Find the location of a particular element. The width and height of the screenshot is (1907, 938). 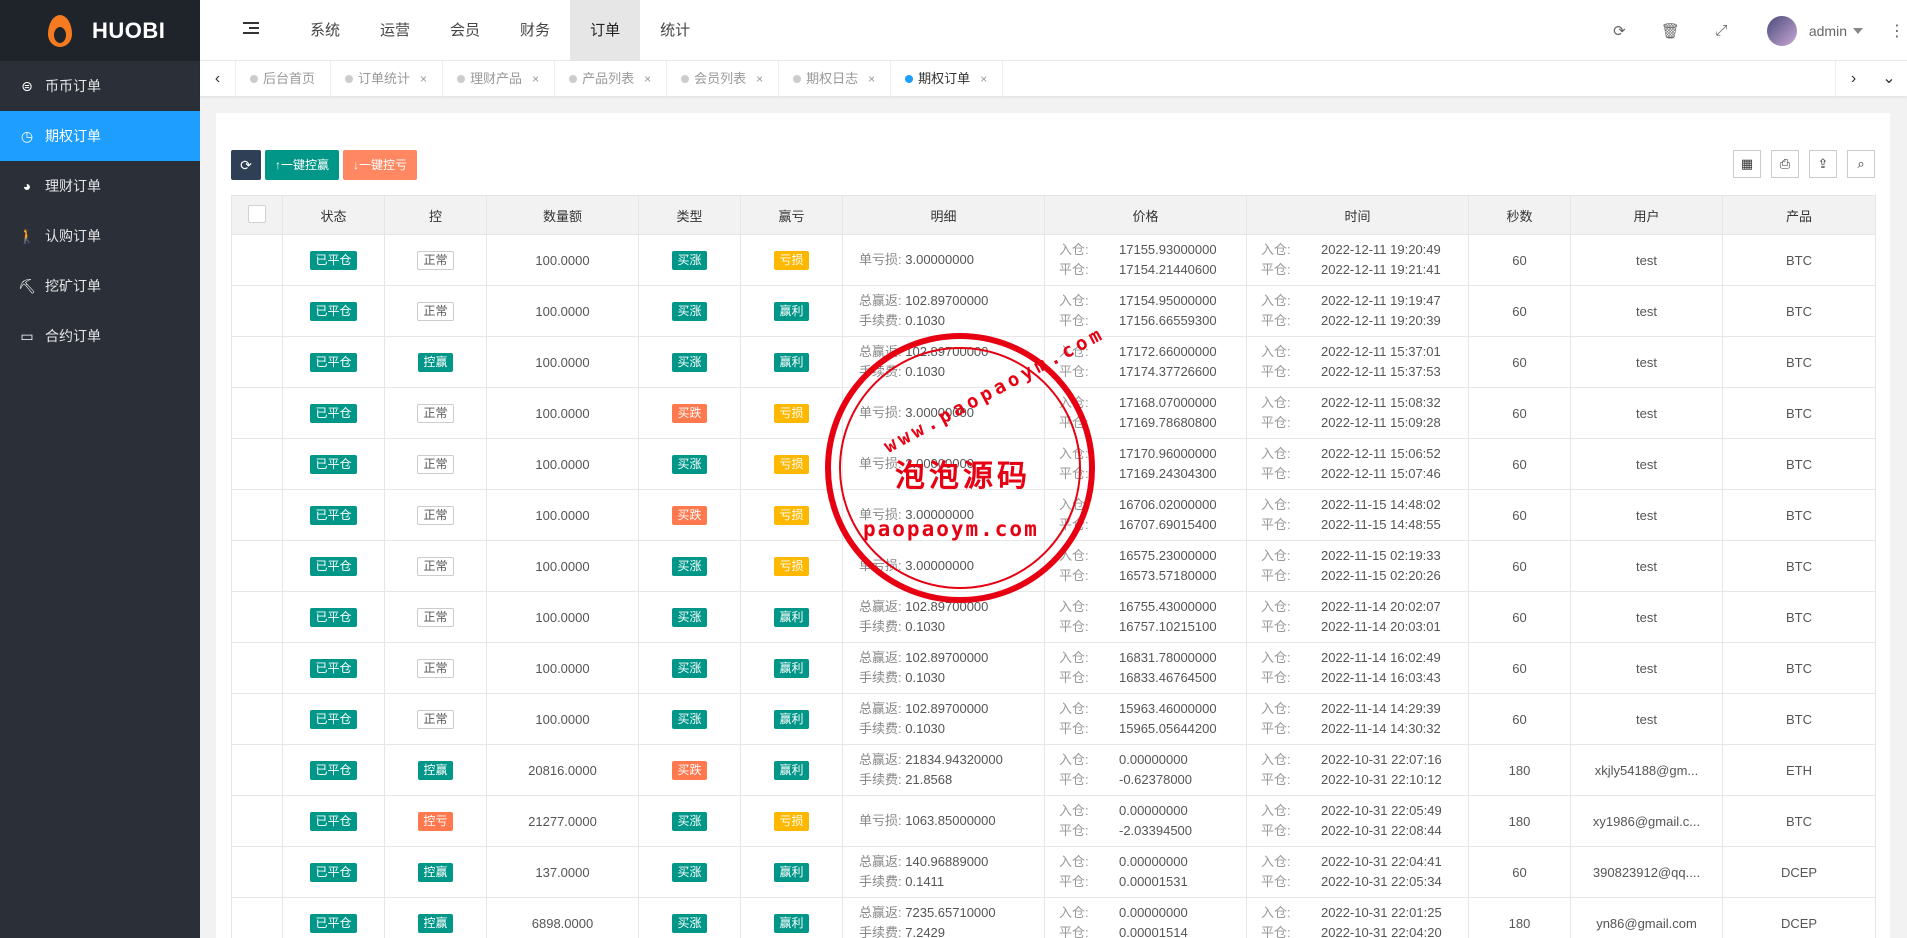

select-cell is located at coordinates (257, 668).